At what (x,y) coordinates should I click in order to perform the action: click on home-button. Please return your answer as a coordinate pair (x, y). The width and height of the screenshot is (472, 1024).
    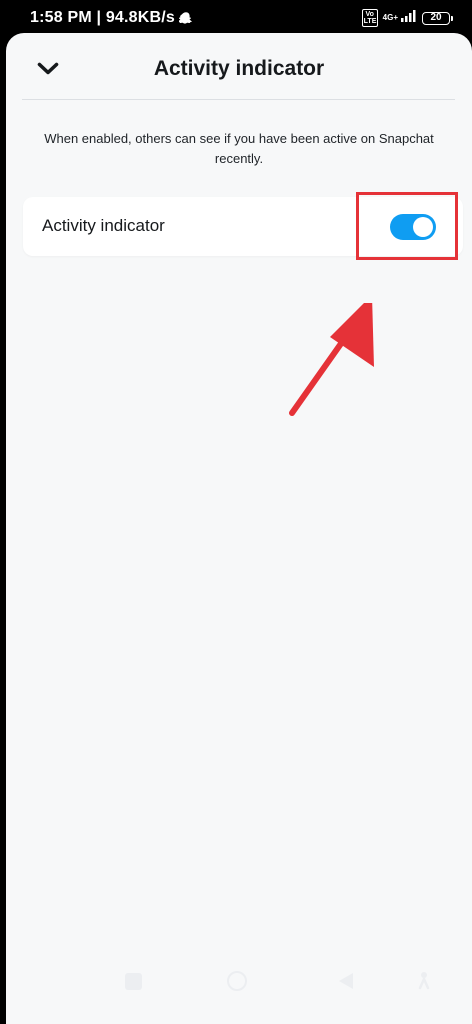
    Looking at the image, I should click on (237, 981).